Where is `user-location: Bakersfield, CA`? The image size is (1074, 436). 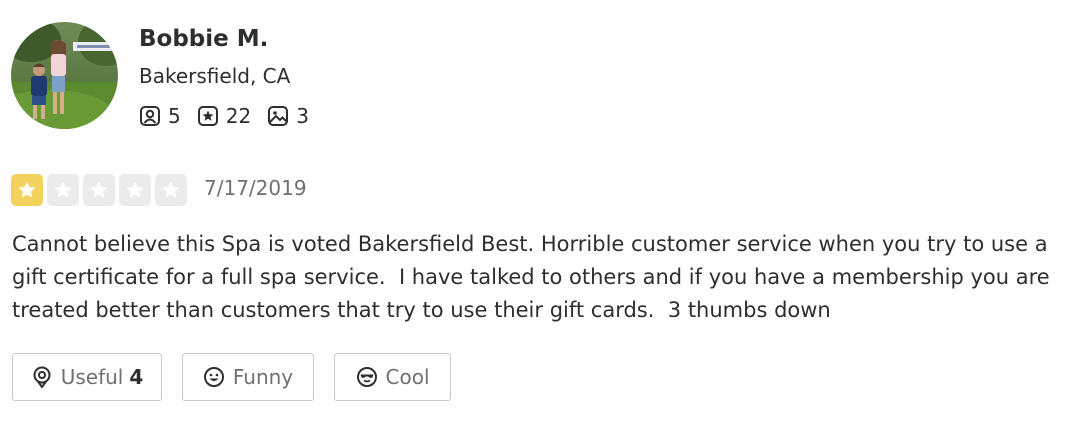
user-location: Bakersfield, CA is located at coordinates (215, 76).